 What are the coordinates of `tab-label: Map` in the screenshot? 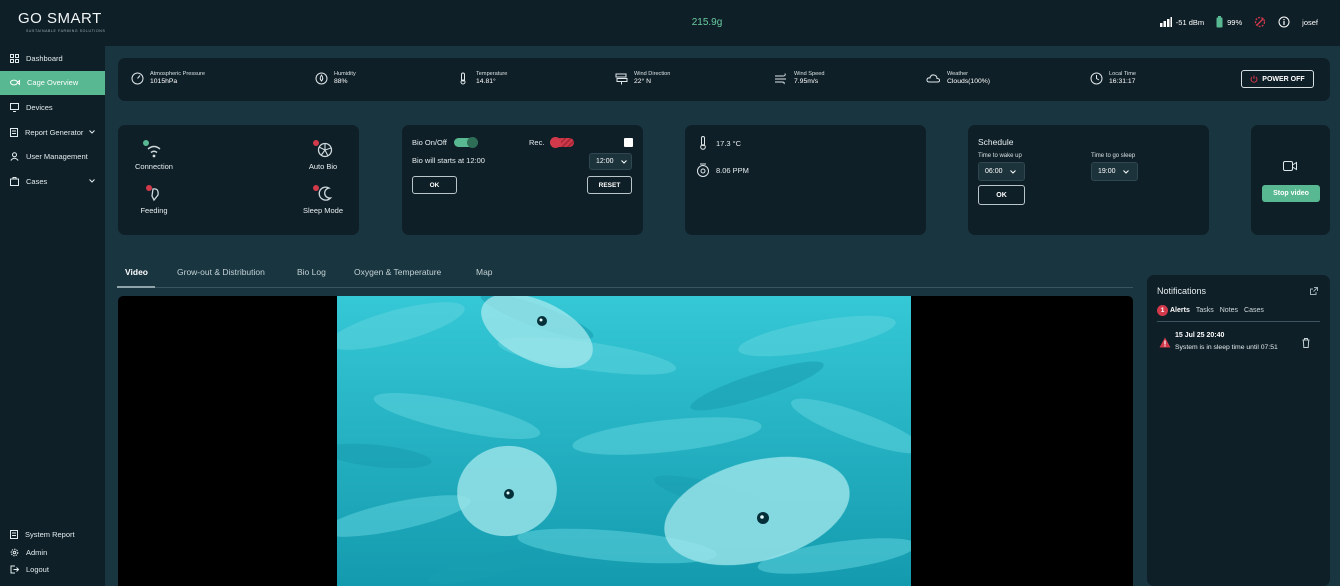 It's located at (484, 272).